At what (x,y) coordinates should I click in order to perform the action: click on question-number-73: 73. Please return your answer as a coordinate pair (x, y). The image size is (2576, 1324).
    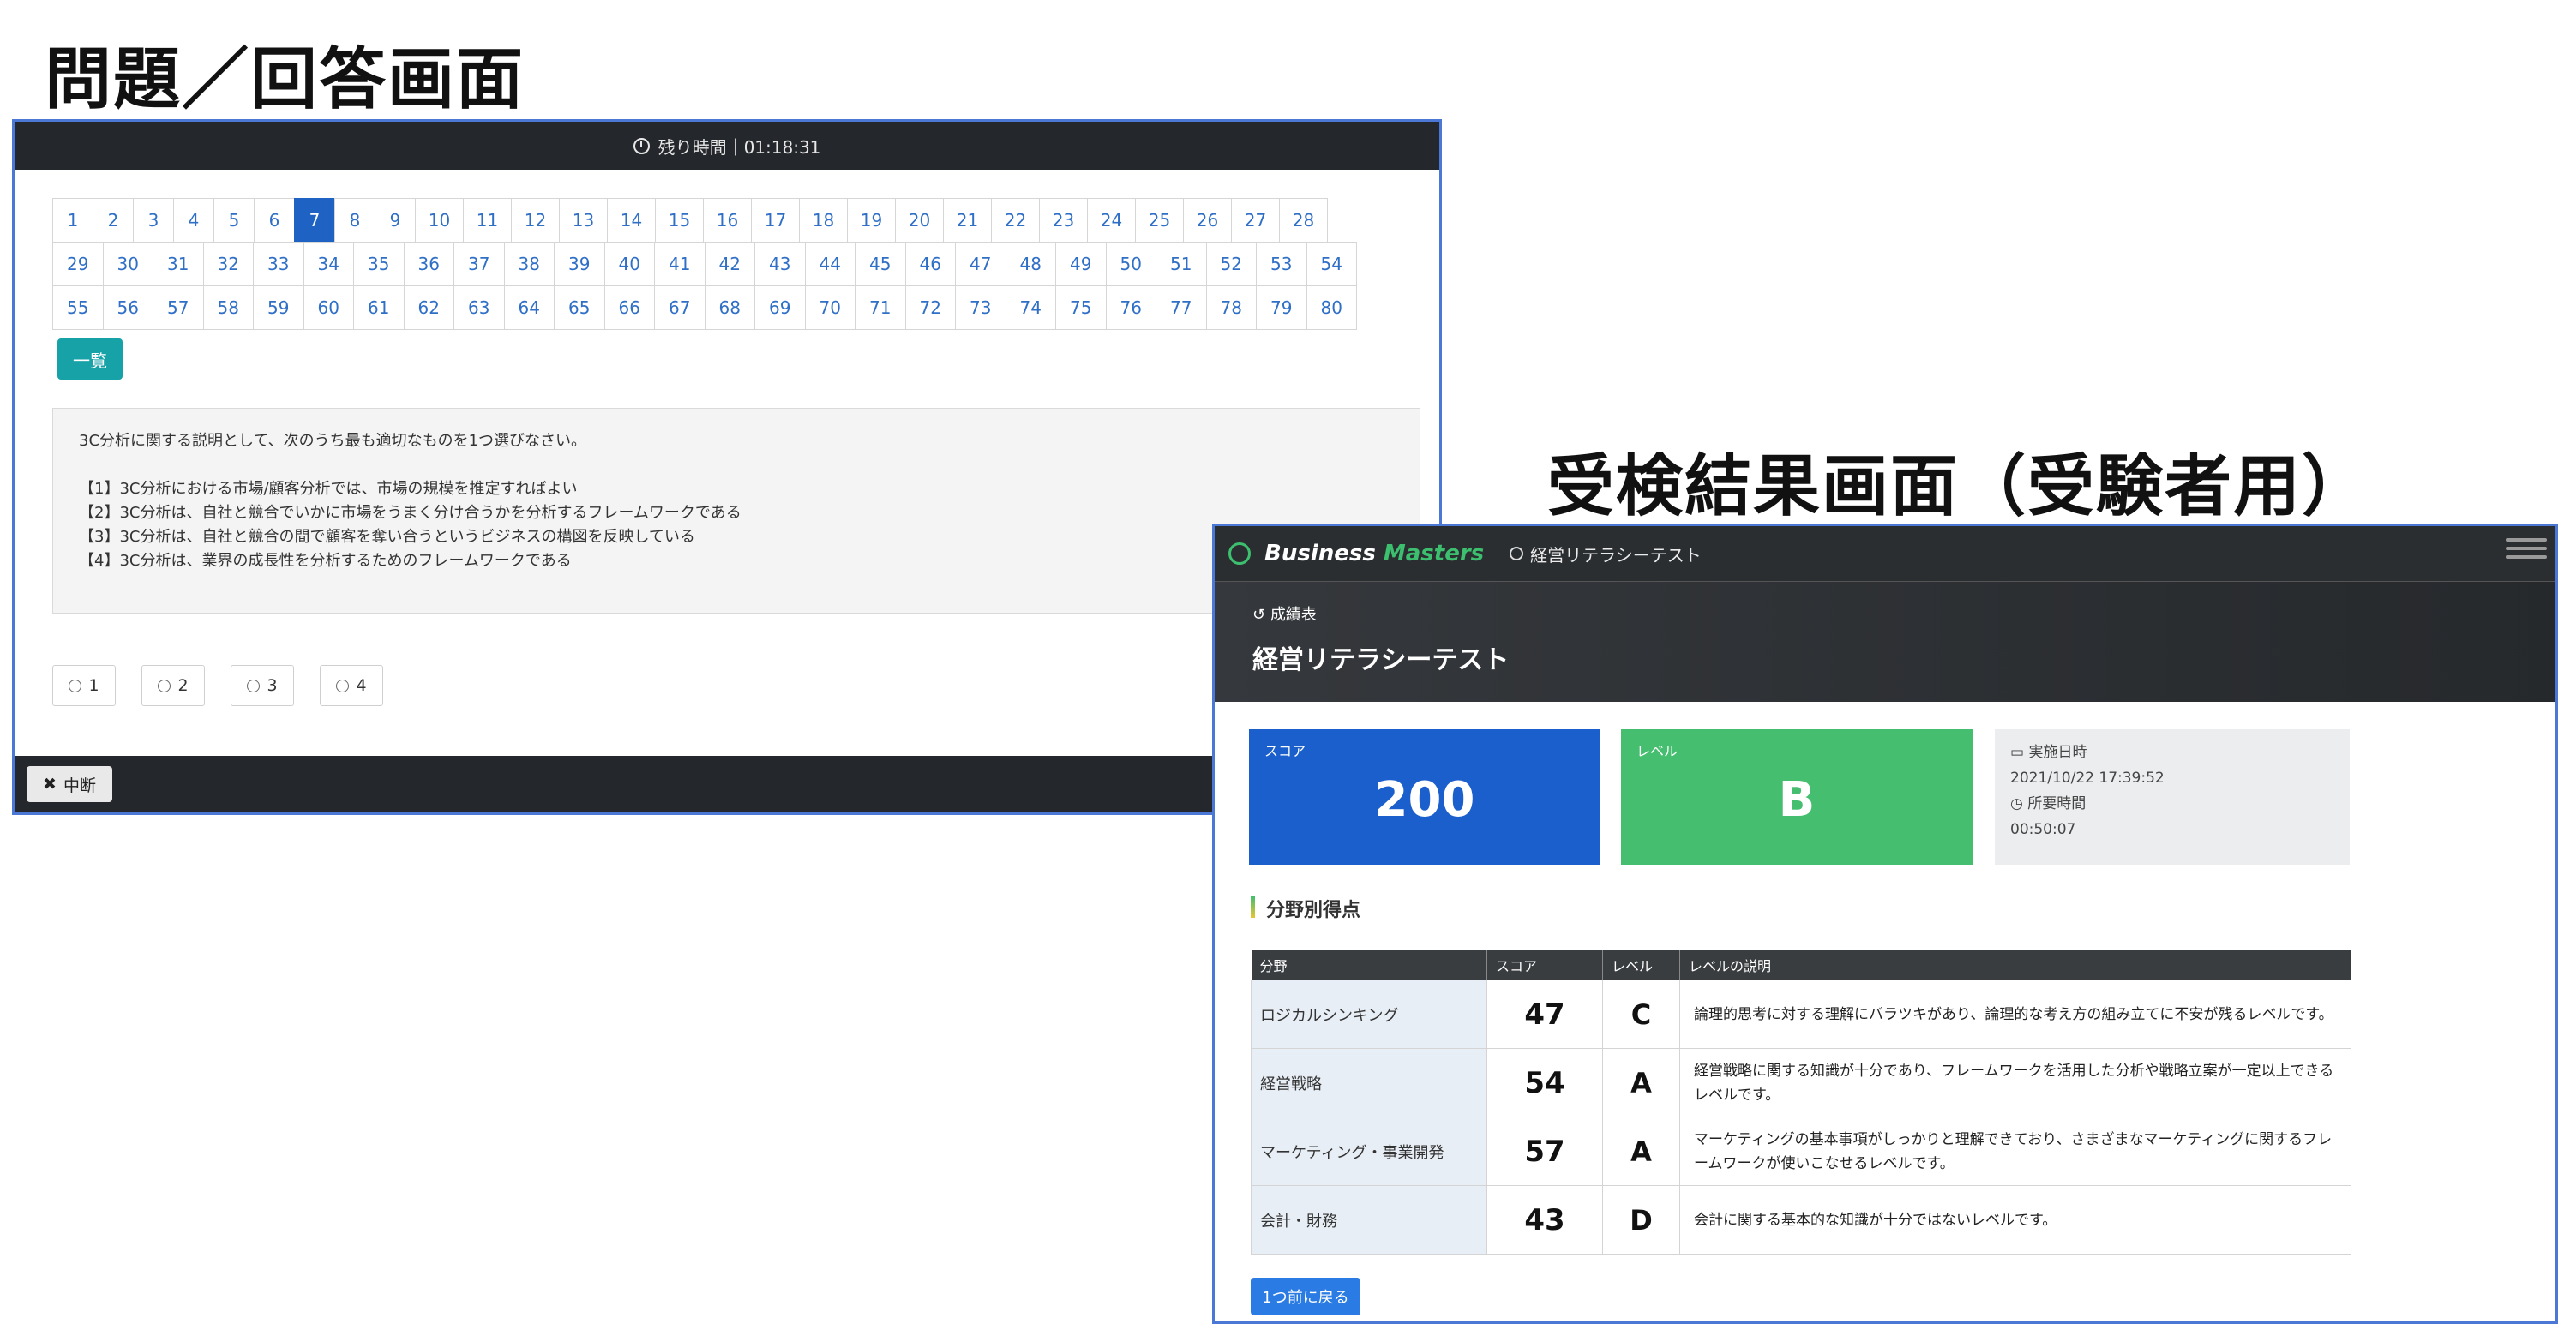
    Looking at the image, I should click on (980, 308).